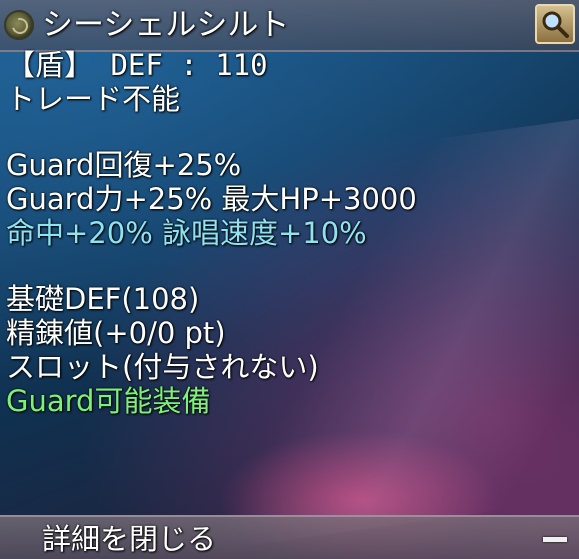 This screenshot has width=579, height=559. What do you see at coordinates (137, 65) in the screenshot?
I see `defense-stat: 【盾】 DEF : 110` at bounding box center [137, 65].